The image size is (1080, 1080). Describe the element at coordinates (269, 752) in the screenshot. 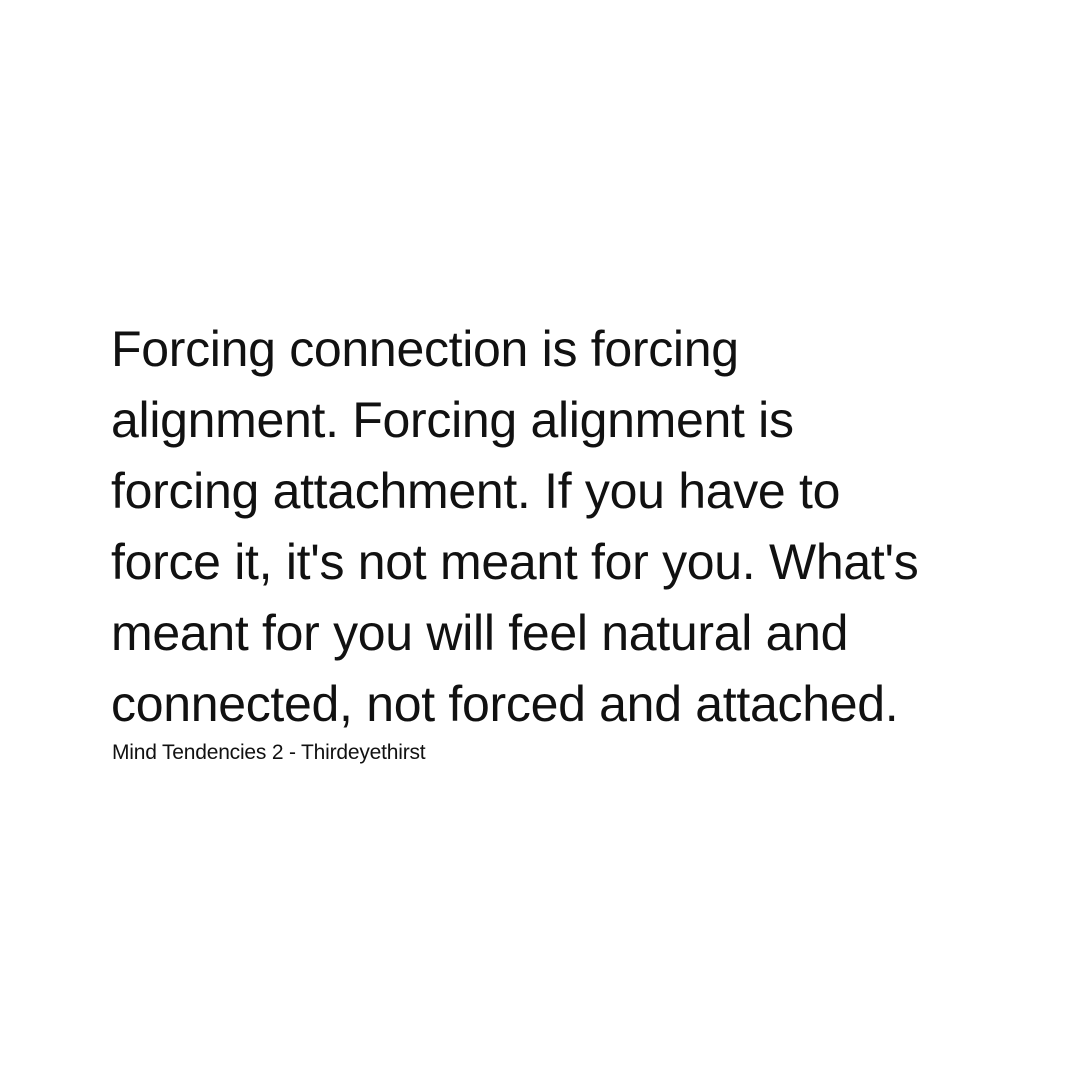

I see `attribution: Mind Tendencies 2 - Thirdeyethirst` at that location.